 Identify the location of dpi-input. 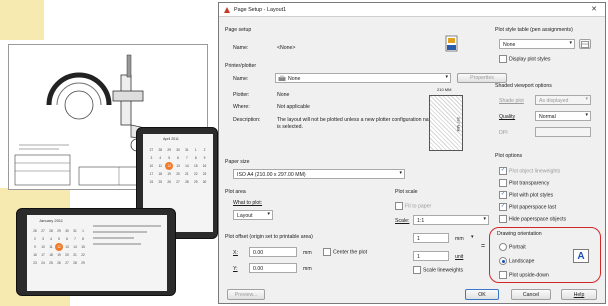
(563, 132).